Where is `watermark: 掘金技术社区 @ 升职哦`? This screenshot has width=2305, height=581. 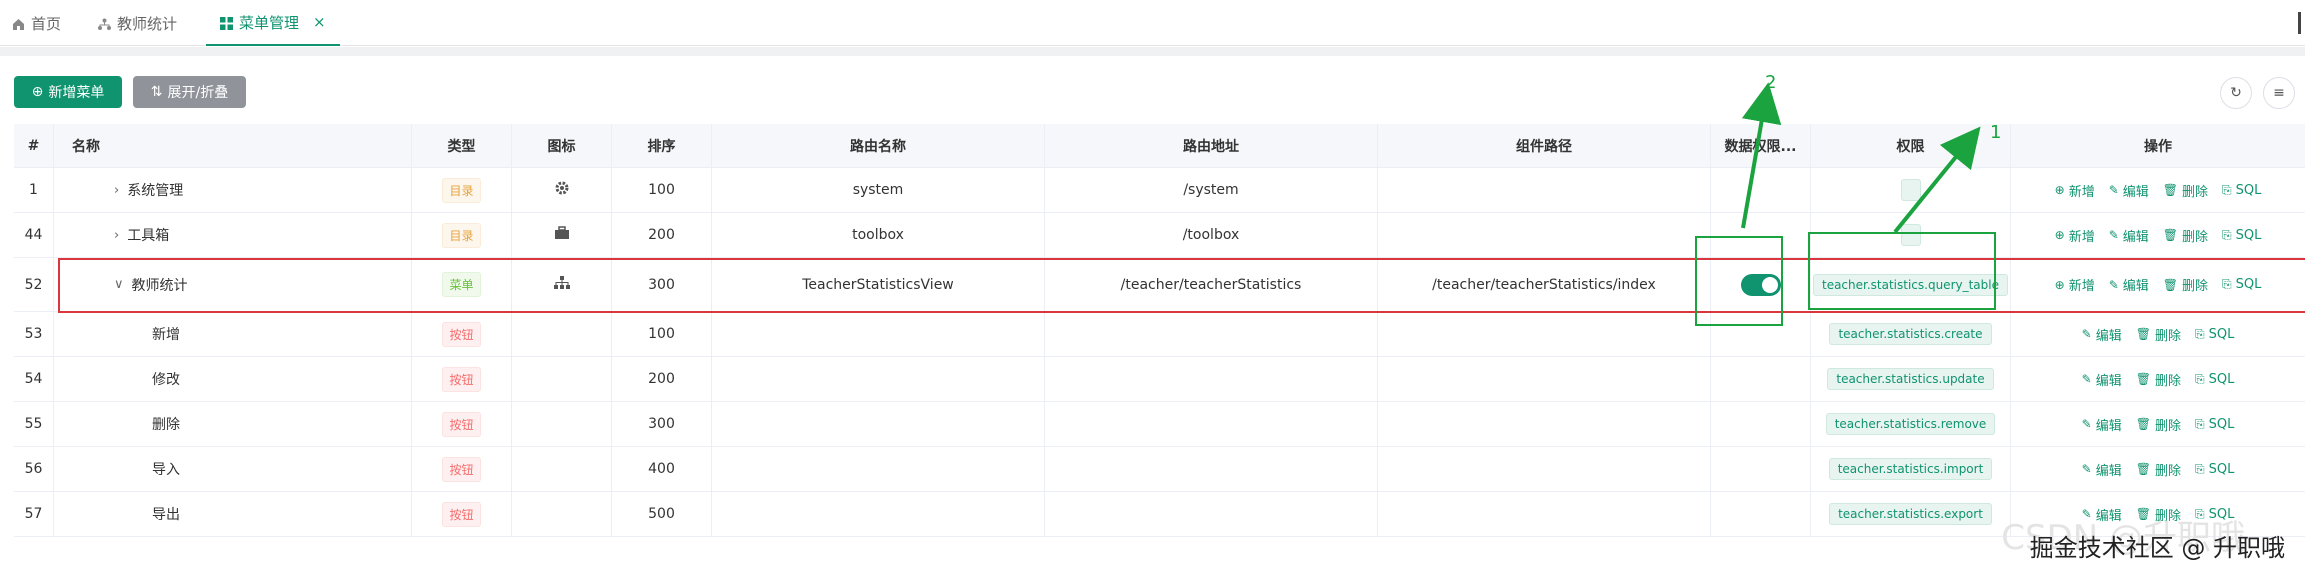
watermark: 掘金技术社区 @ 升职哦 is located at coordinates (2157, 548).